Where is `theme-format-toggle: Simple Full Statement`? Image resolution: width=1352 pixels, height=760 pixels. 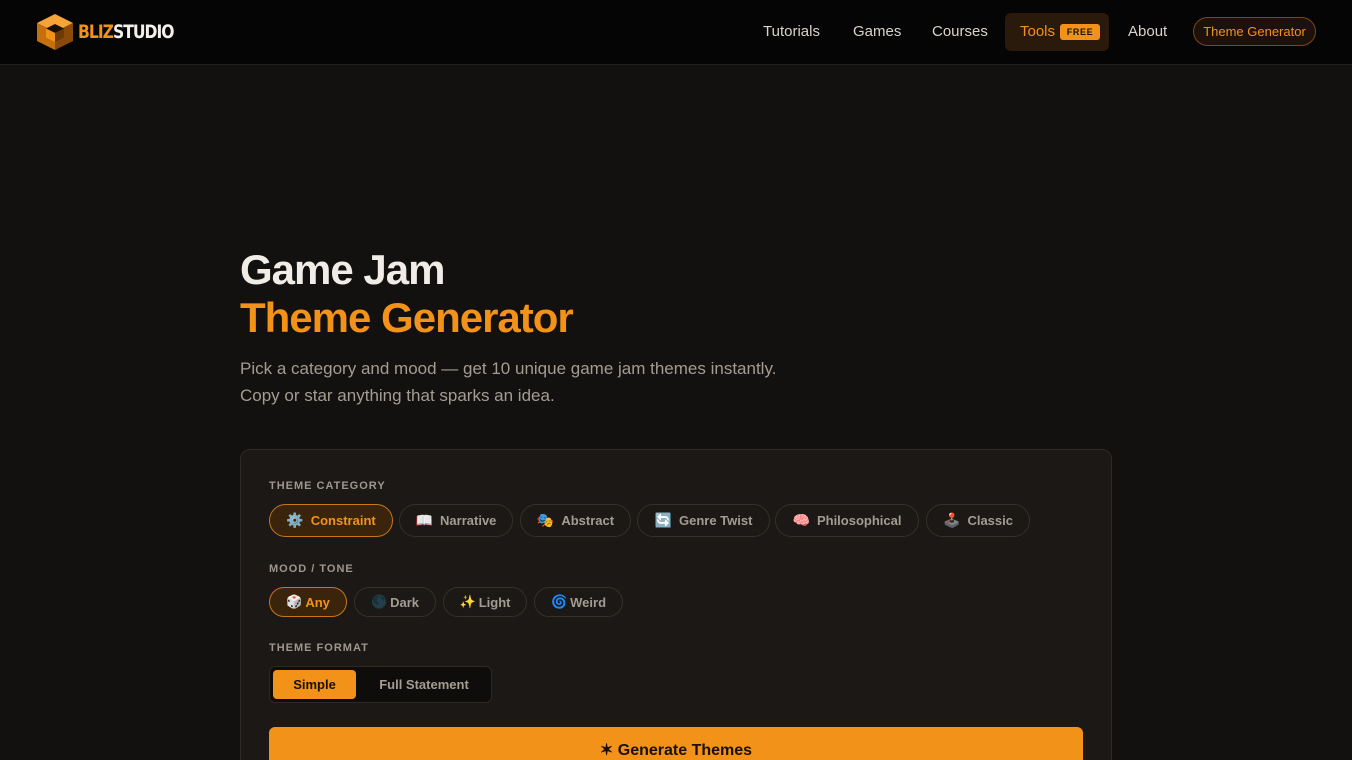 theme-format-toggle: Simple Full Statement is located at coordinates (380, 684).